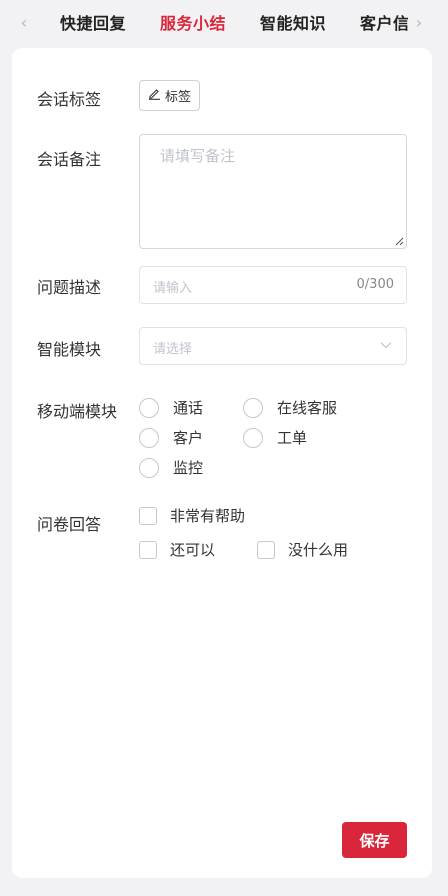 The height and width of the screenshot is (896, 448). What do you see at coordinates (292, 438) in the screenshot?
I see `radio-ticket-label: 工单` at bounding box center [292, 438].